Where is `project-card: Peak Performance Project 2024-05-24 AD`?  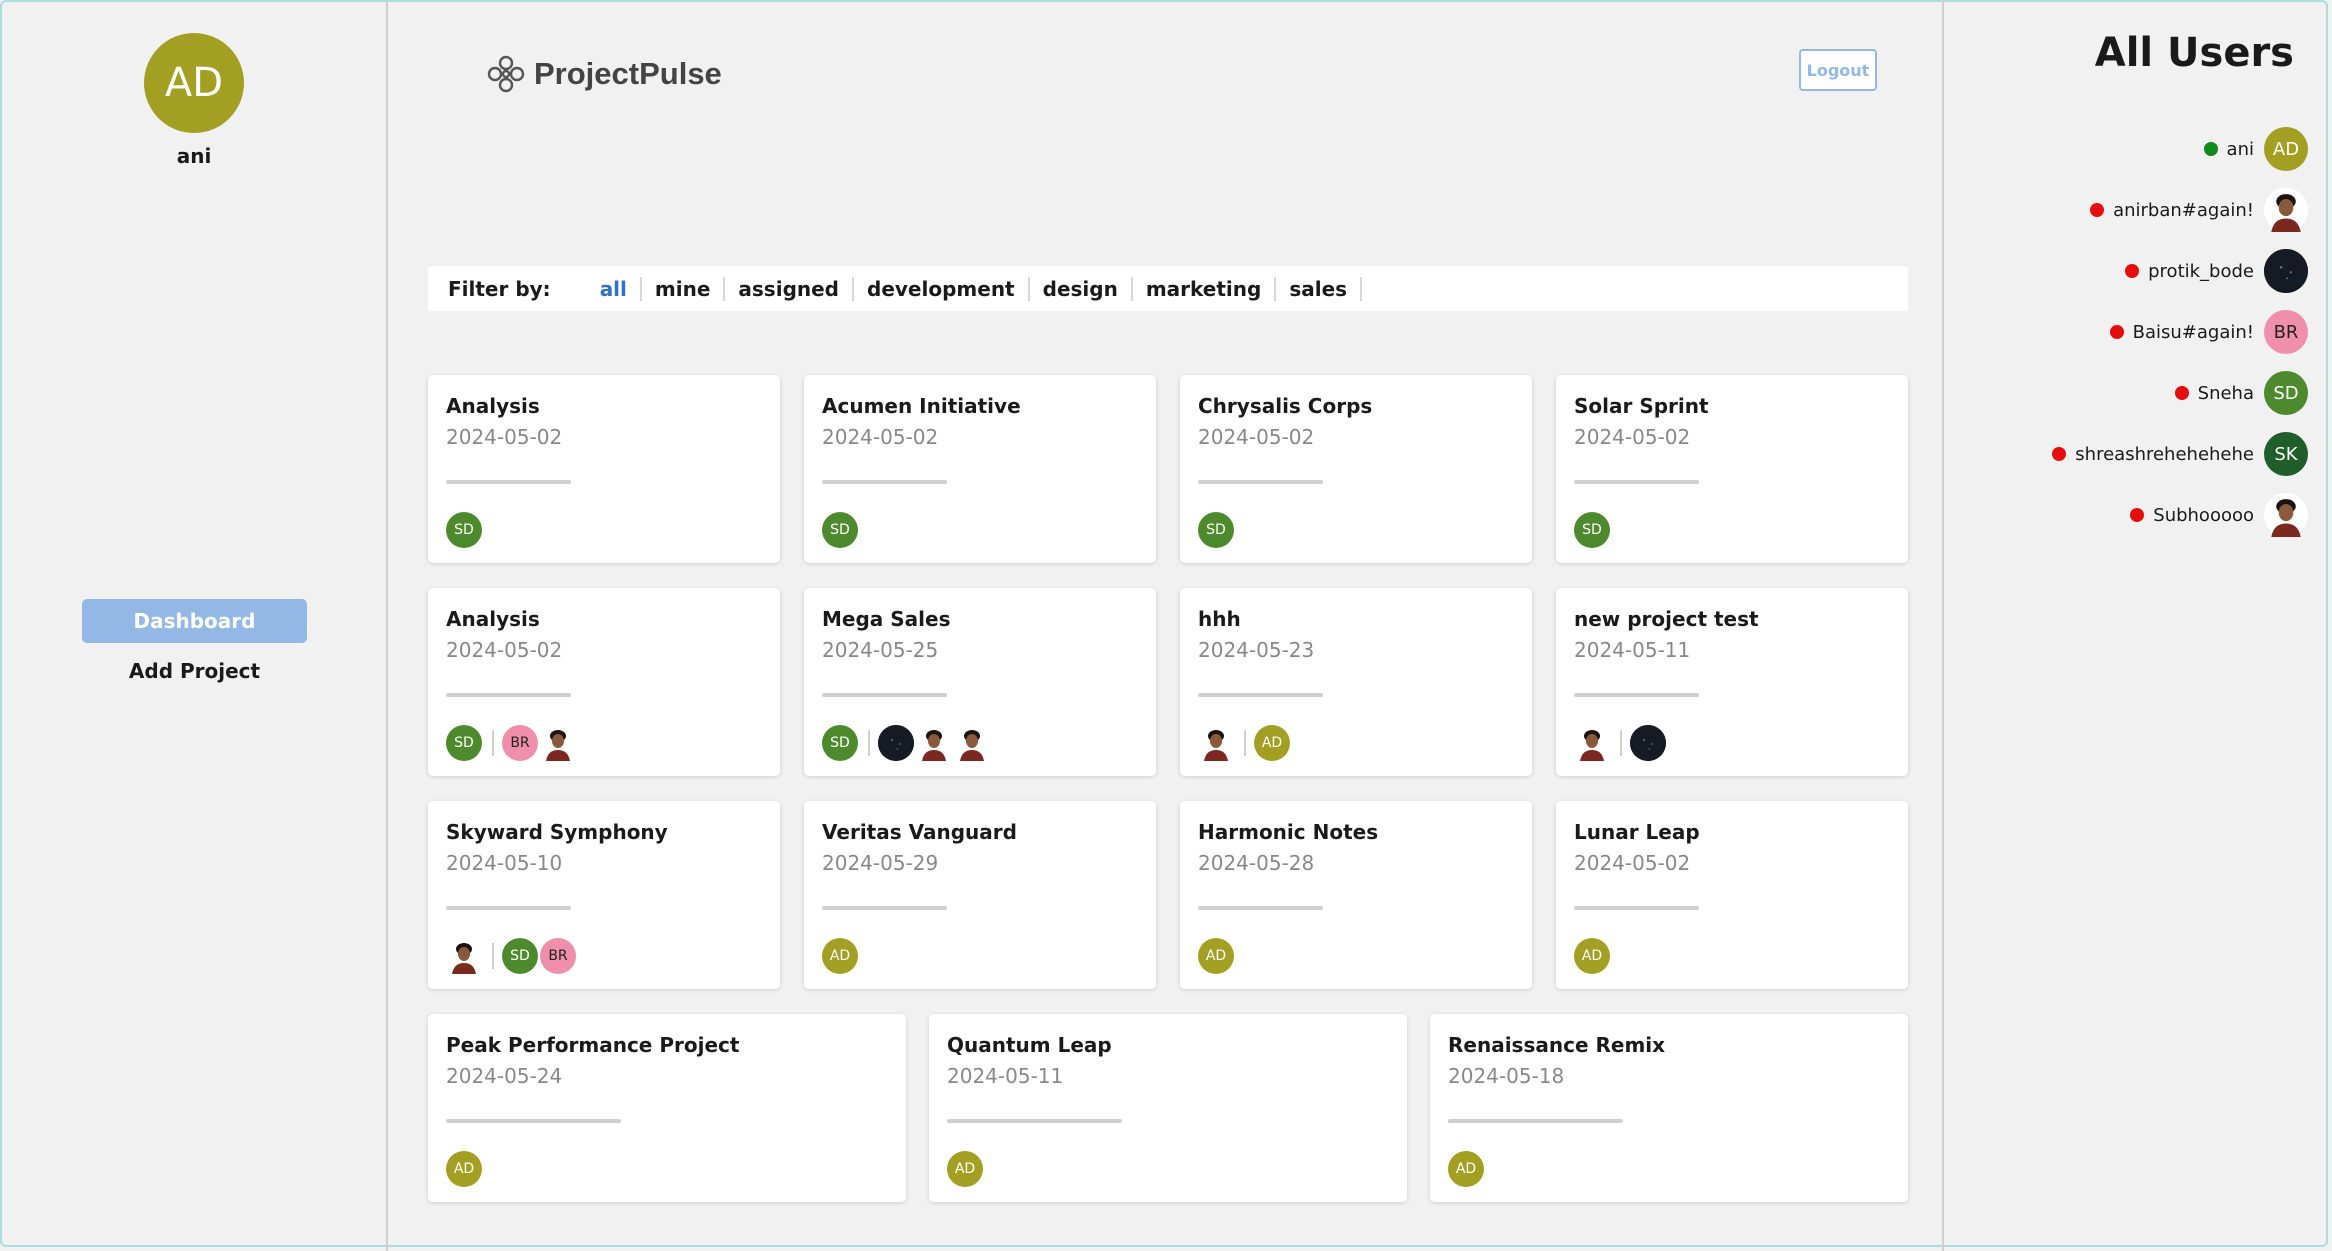
project-card: Peak Performance Project 2024-05-24 AD is located at coordinates (667, 1108).